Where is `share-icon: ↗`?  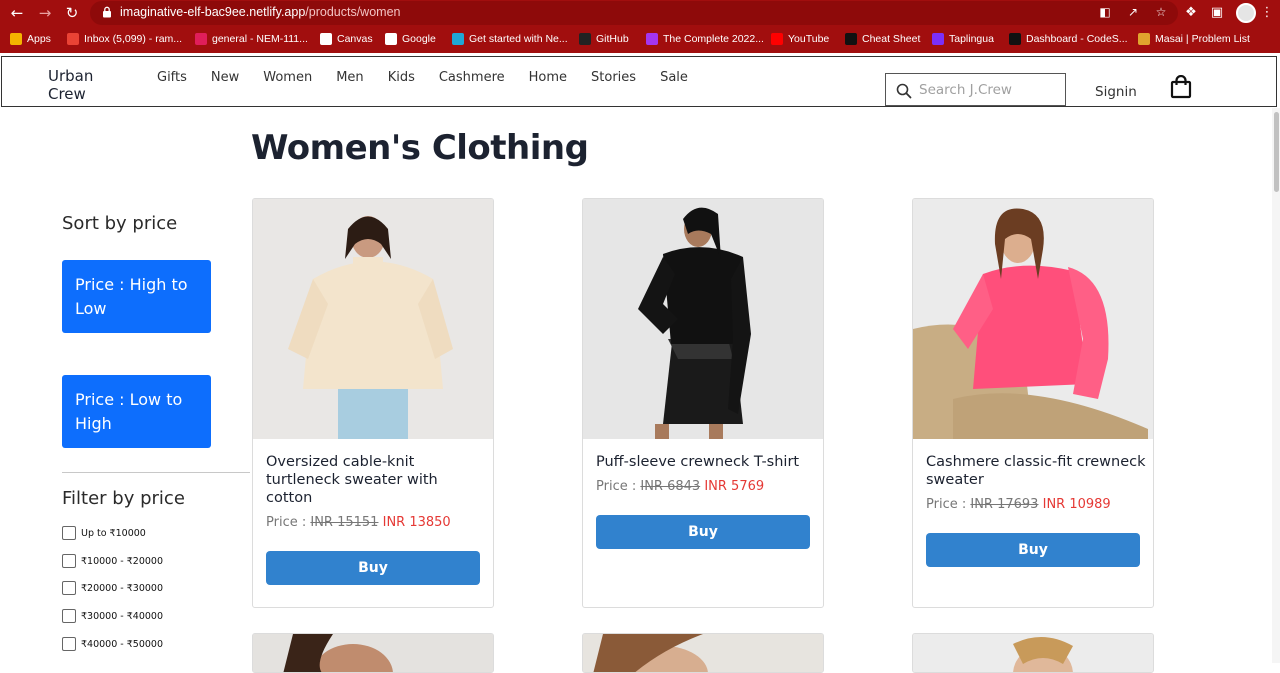 share-icon: ↗ is located at coordinates (1133, 12).